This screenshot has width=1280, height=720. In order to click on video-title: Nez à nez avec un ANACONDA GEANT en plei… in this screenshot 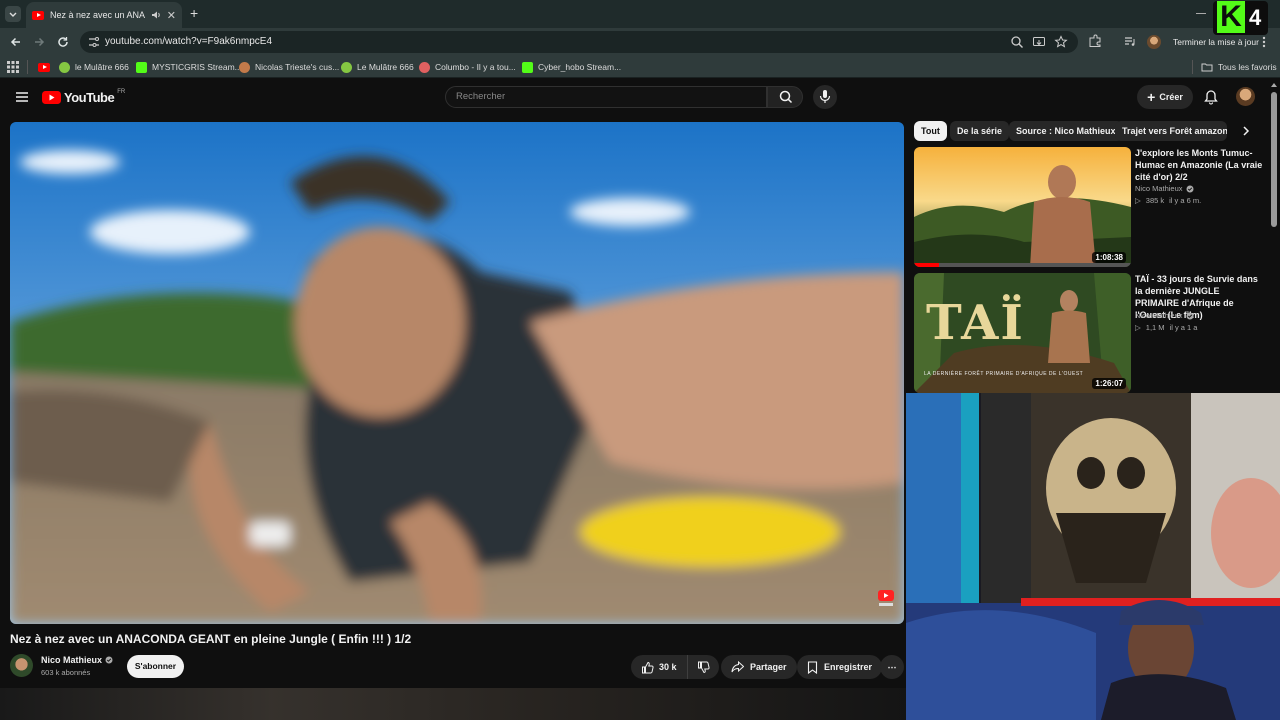, I will do `click(211, 639)`.